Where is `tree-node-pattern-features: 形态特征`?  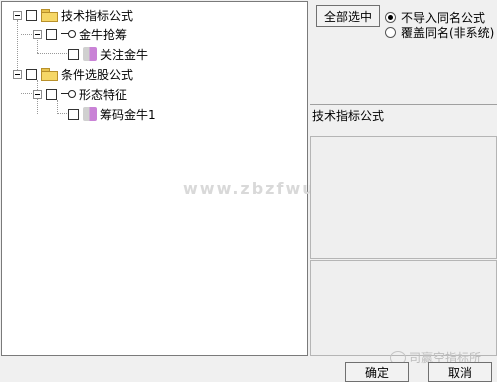
tree-node-pattern-features: 形态特征 is located at coordinates (80, 94).